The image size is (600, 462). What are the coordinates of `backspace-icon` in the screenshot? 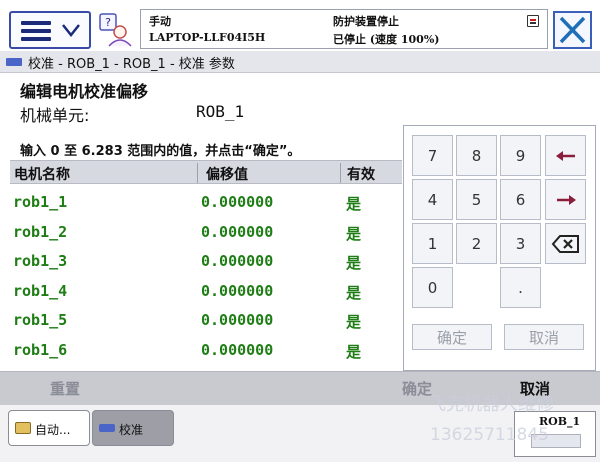 It's located at (565, 243).